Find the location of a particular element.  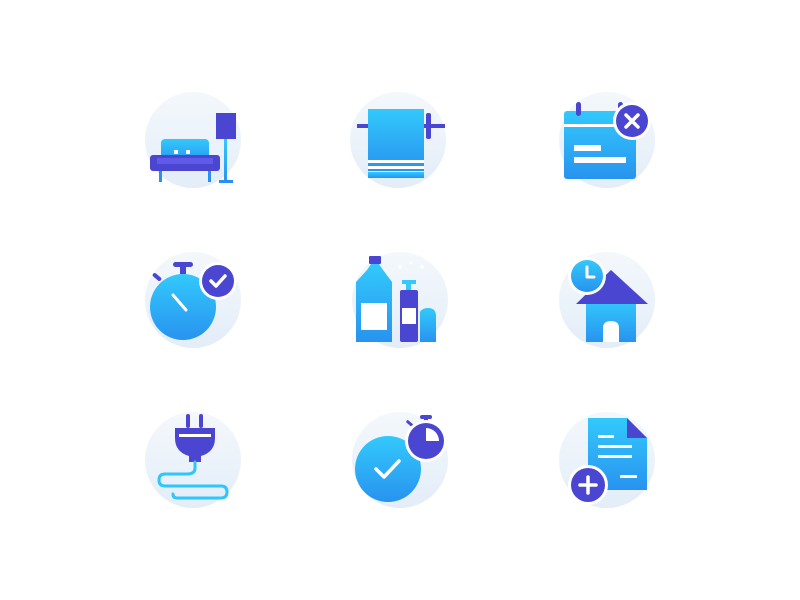

towel-icon is located at coordinates (400, 143).